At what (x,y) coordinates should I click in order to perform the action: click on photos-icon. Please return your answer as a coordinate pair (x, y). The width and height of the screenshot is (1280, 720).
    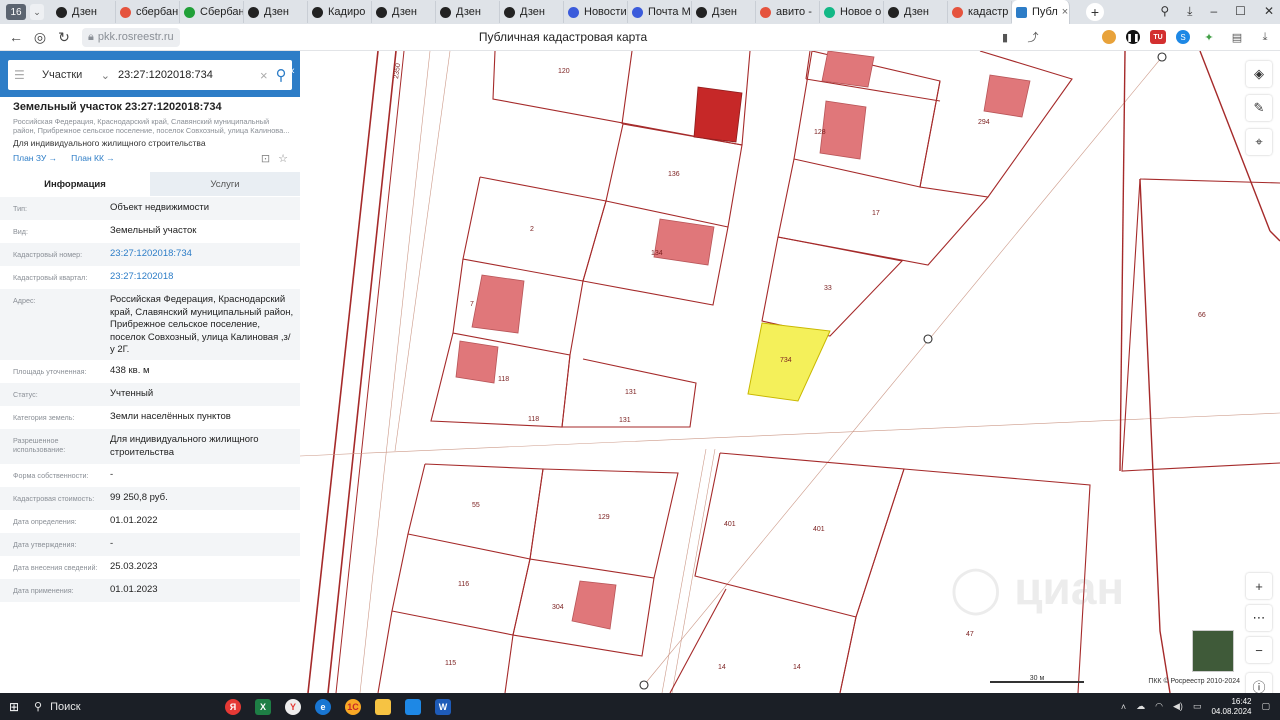
    Looking at the image, I should click on (413, 706).